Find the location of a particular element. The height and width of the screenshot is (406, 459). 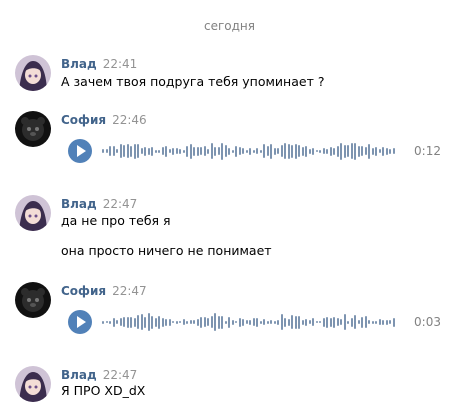

voice-message: 0:03 is located at coordinates (258, 322).